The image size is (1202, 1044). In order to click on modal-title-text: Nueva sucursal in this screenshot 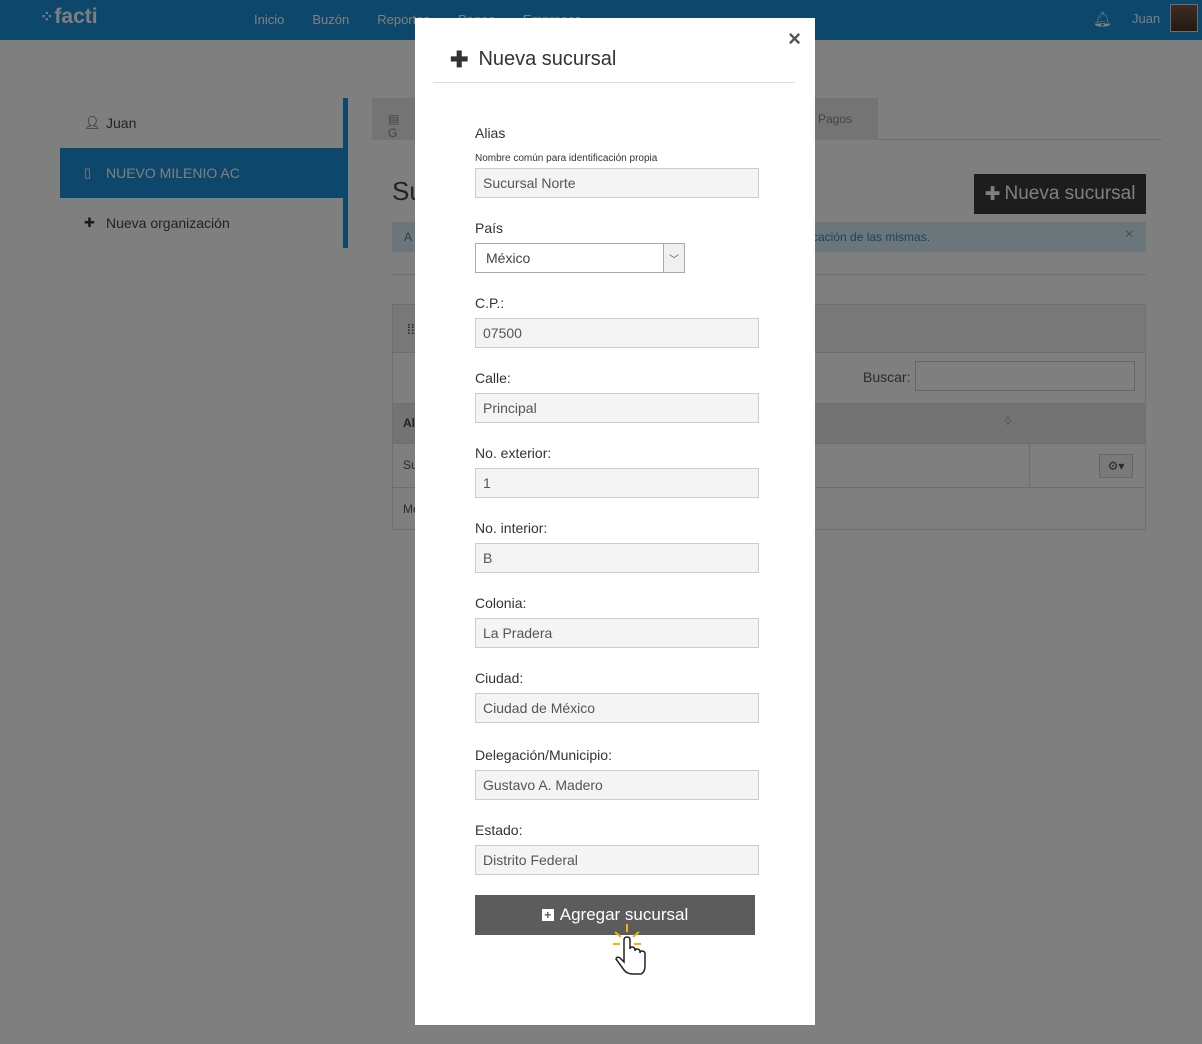, I will do `click(547, 59)`.